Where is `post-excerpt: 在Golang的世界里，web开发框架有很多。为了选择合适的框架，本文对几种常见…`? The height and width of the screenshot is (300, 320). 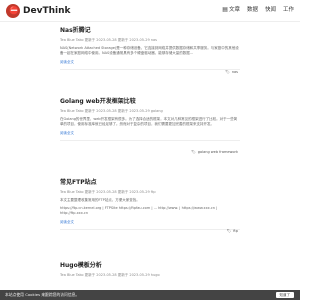
post-excerpt: 在Golang的世界里，web开发框架有很多。为了选择合适的框架，本文对几种常见… is located at coordinates (149, 121).